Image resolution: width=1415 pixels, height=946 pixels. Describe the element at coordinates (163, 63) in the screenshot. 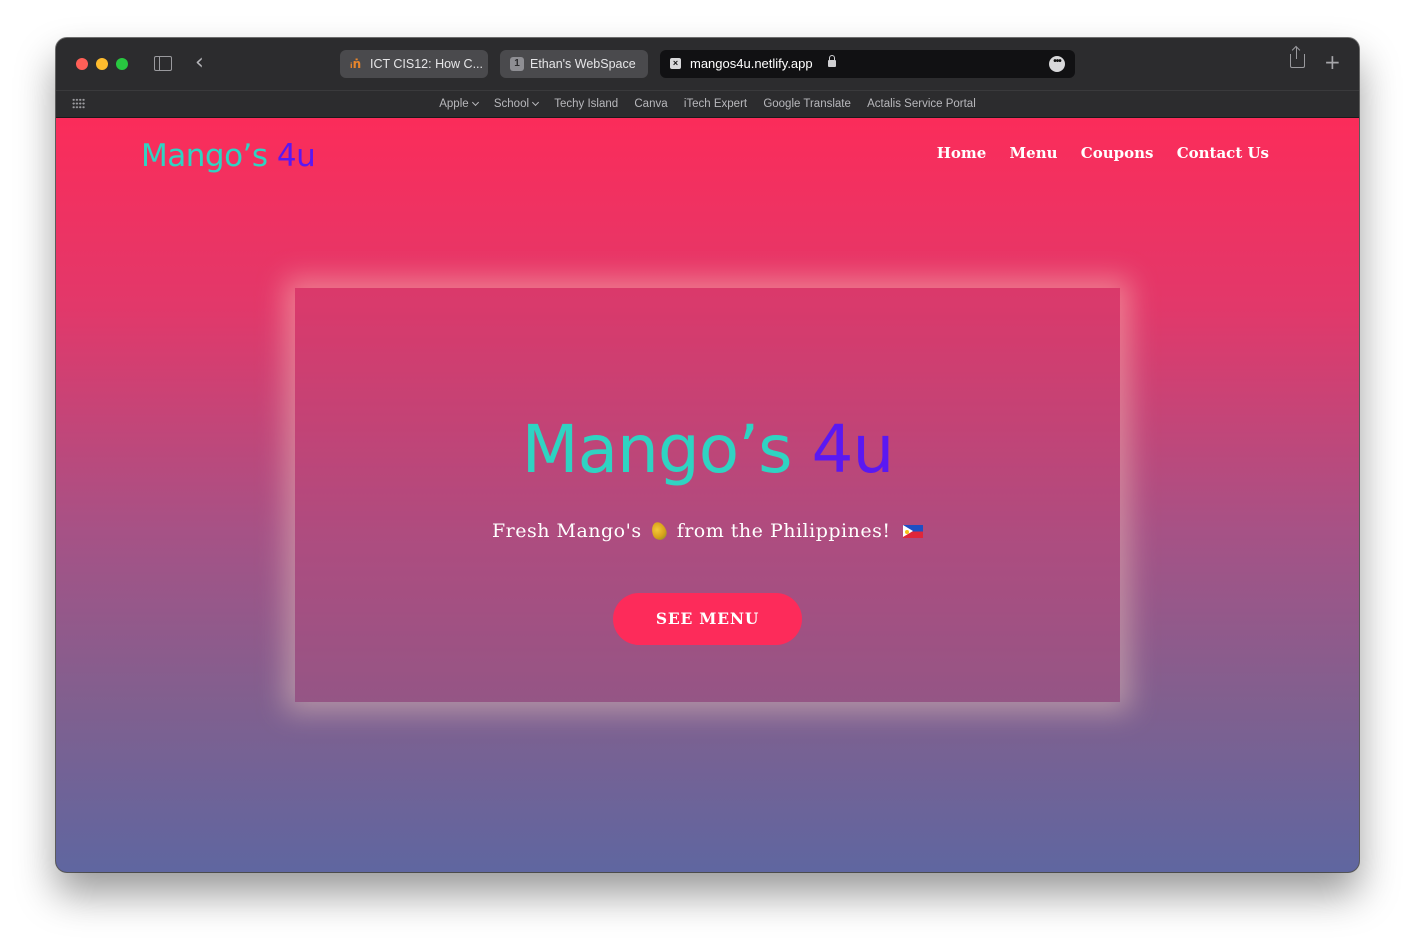

I see `sidebar-toggle-icon` at that location.